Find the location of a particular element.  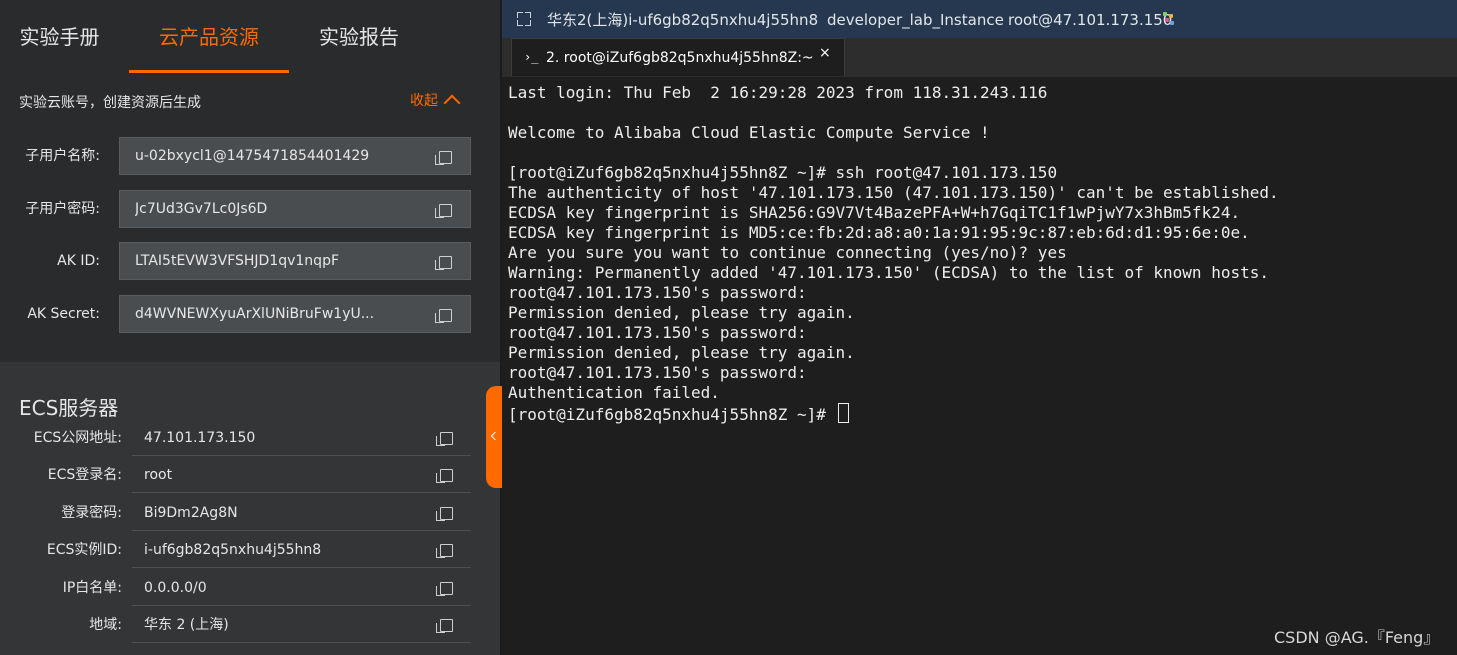

terminal-tab-bar: ›_ 2. root@iZuf6gb82q5nxhu4j55hn8Z:~ × is located at coordinates (979, 57).